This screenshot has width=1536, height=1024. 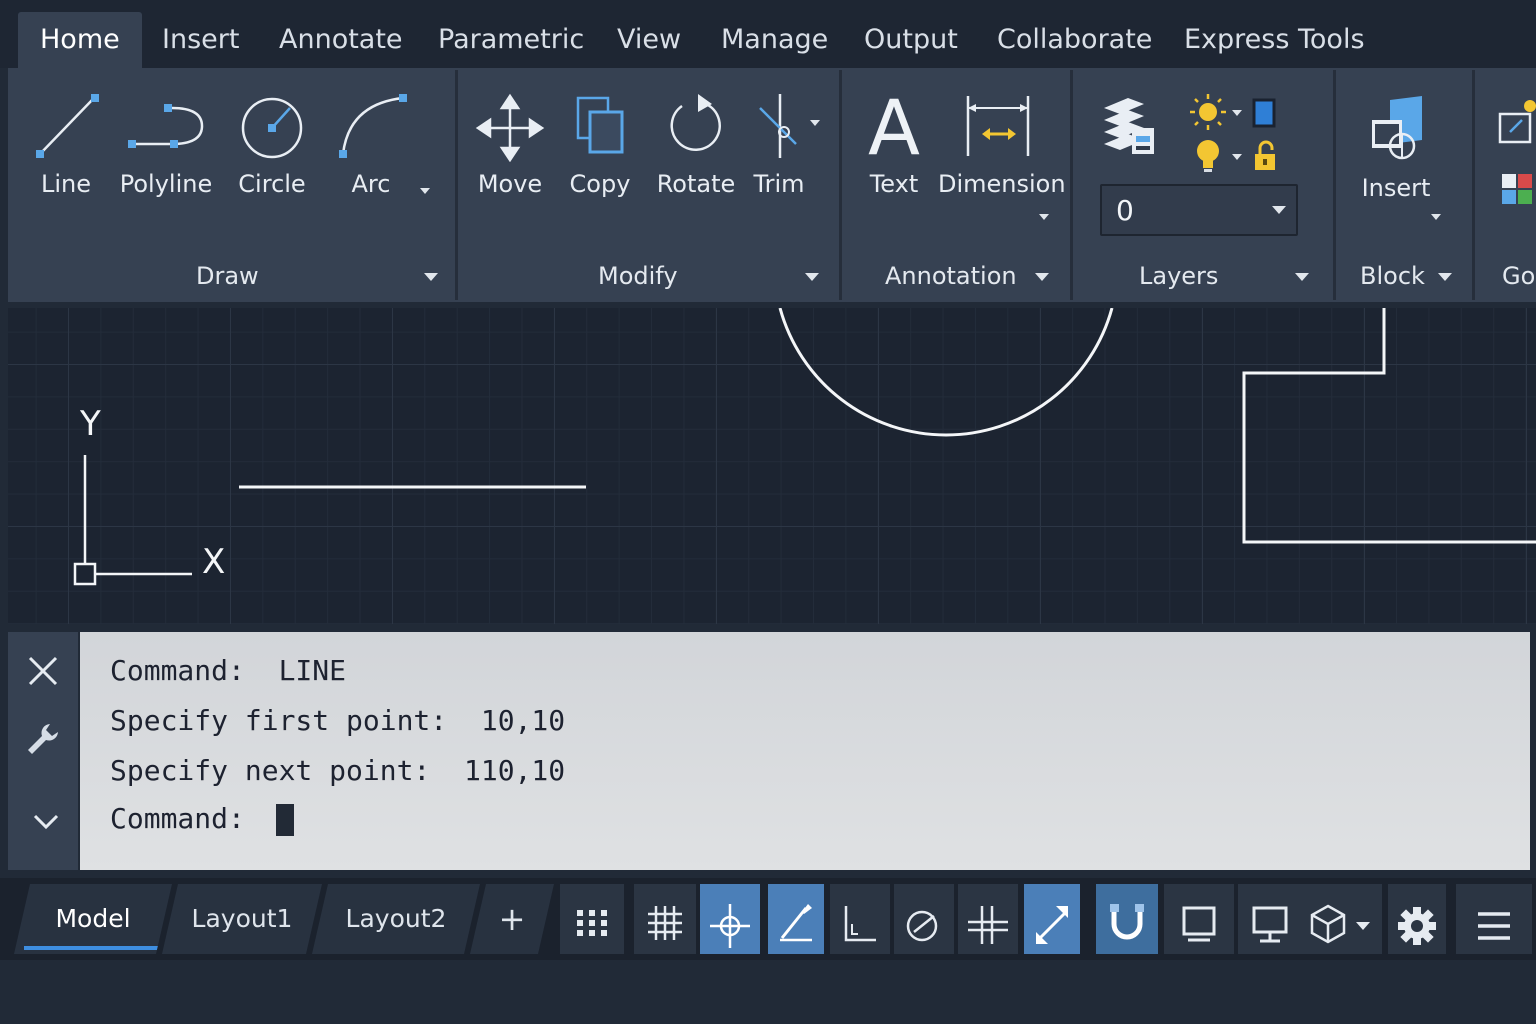 I want to click on text-tool-button: A Text, so click(x=894, y=143).